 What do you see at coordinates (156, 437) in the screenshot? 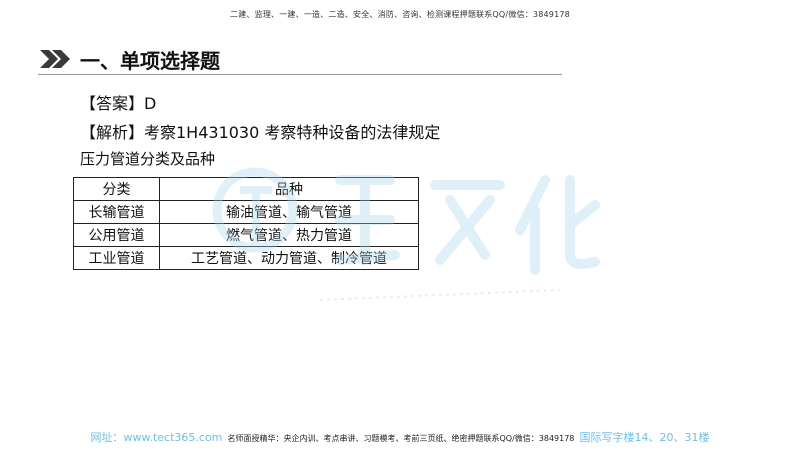
I see `footer-website-link: 网址：www.tect365.com` at bounding box center [156, 437].